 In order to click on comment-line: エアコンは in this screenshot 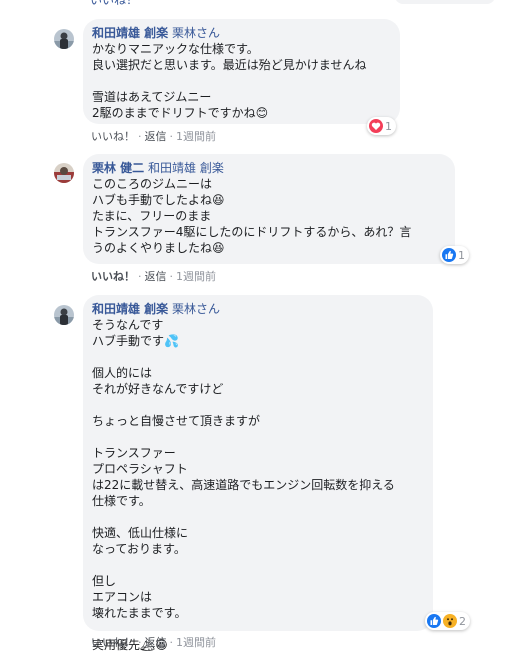, I will do `click(122, 597)`.